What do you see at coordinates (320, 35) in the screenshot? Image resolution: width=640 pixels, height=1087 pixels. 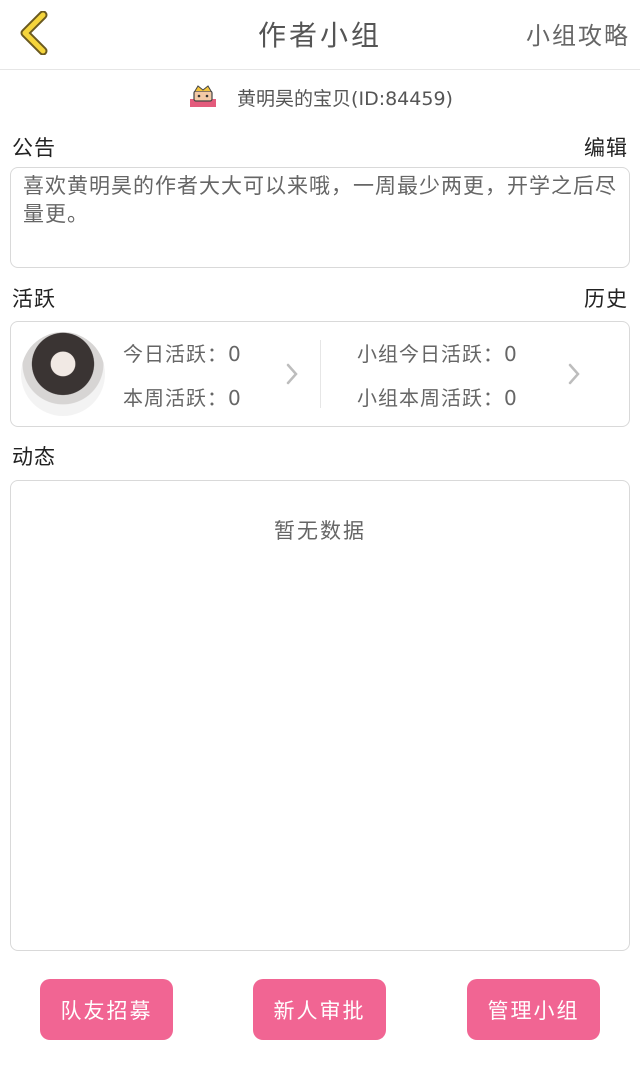 I see `top-bar: 作者小组 小组攻略` at bounding box center [320, 35].